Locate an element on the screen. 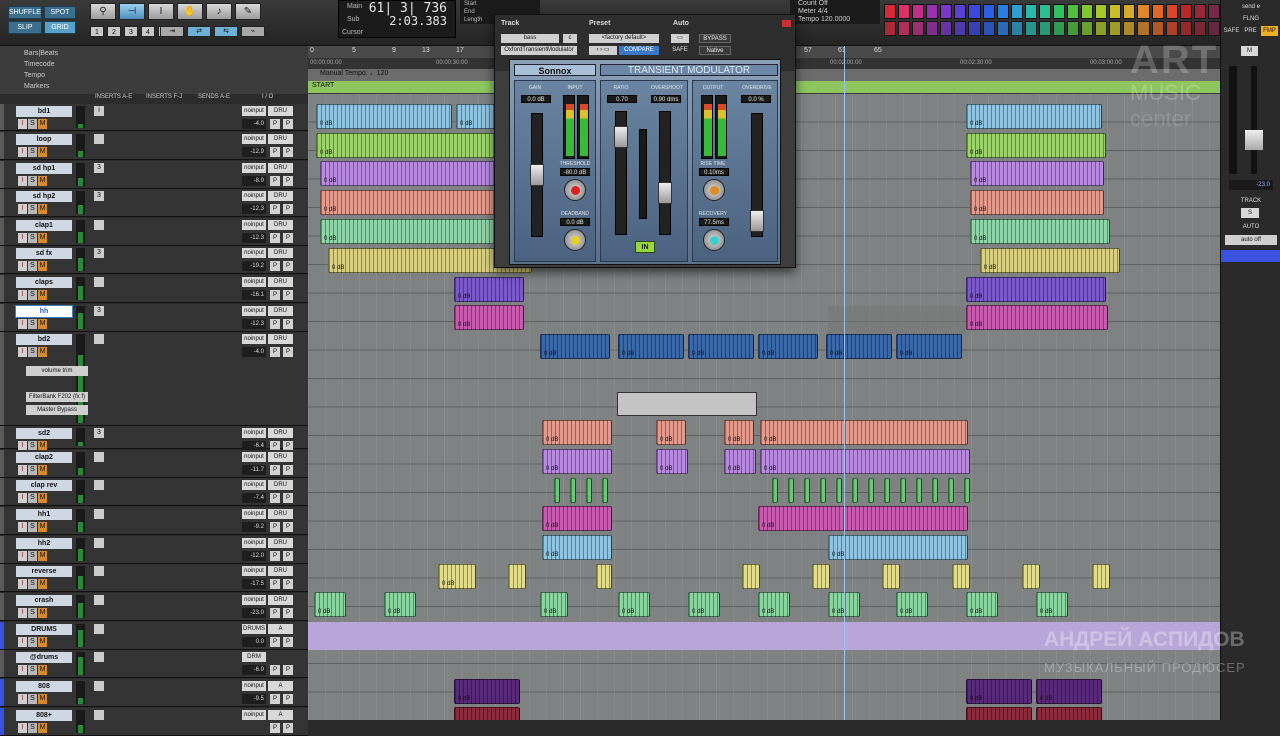 The height and width of the screenshot is (736, 1280). track-selector: bass is located at coordinates (530, 38).